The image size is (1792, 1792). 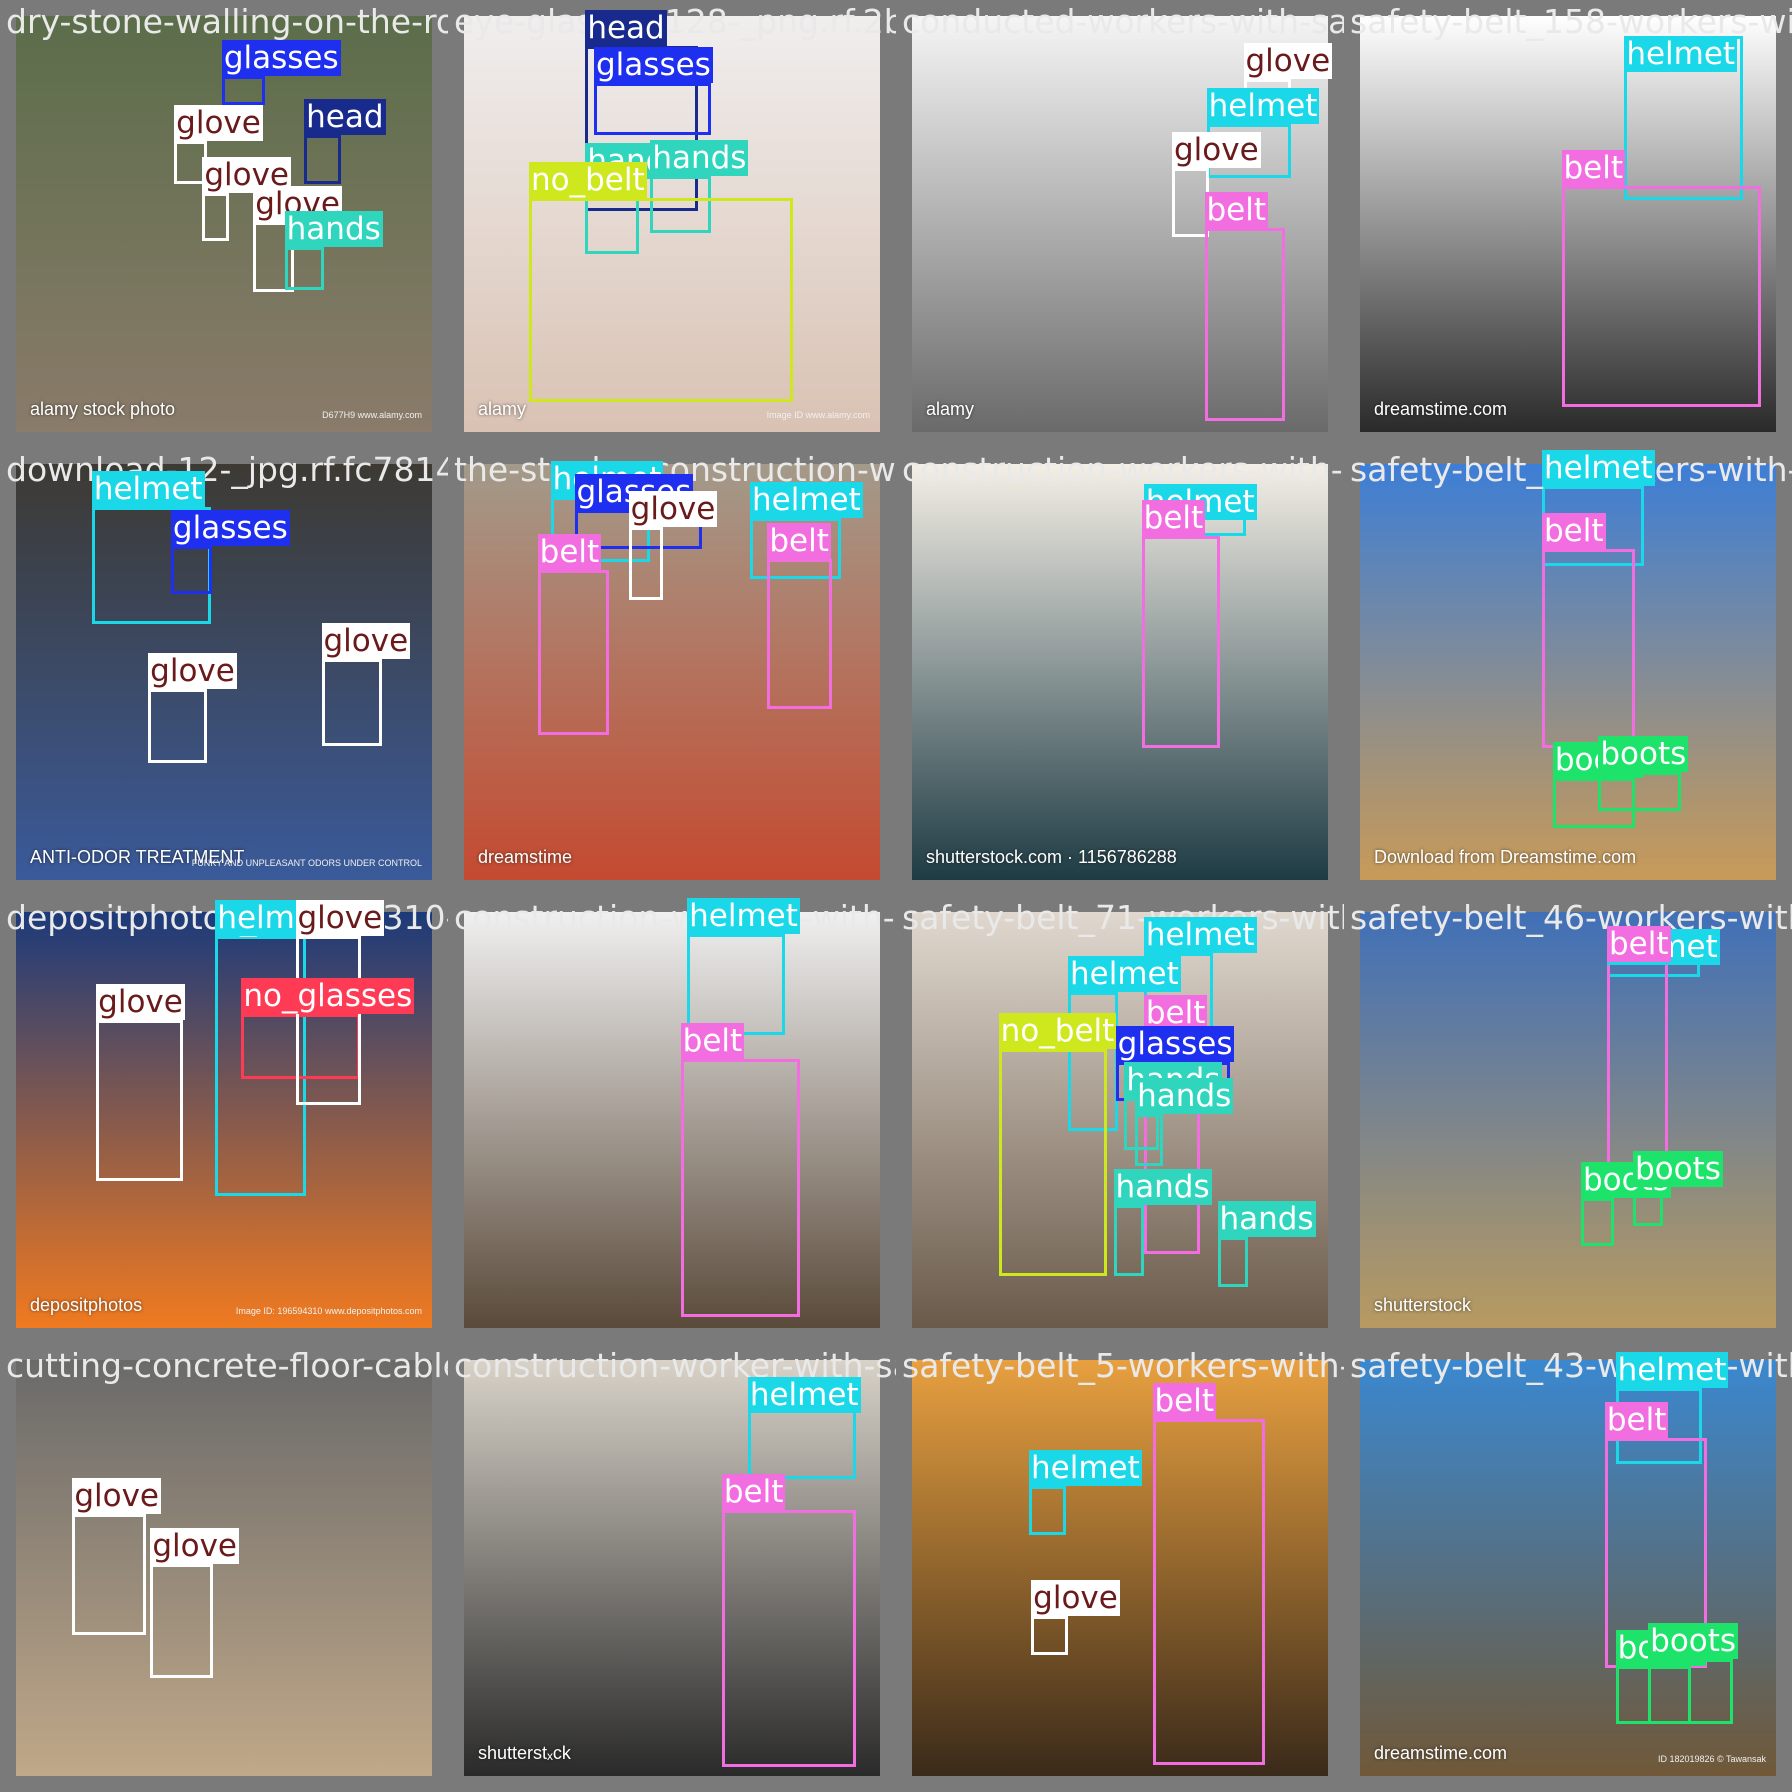 What do you see at coordinates (1123, 917) in the screenshot?
I see `tile-filename: safety-belt_71-workers-with-safety` at bounding box center [1123, 917].